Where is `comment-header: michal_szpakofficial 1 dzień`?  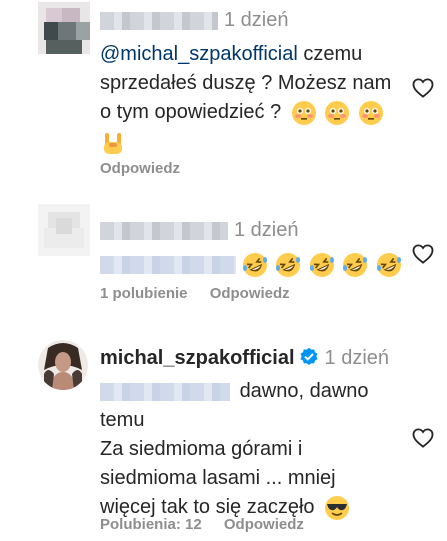 comment-header: michal_szpakofficial 1 dzień is located at coordinates (249, 358).